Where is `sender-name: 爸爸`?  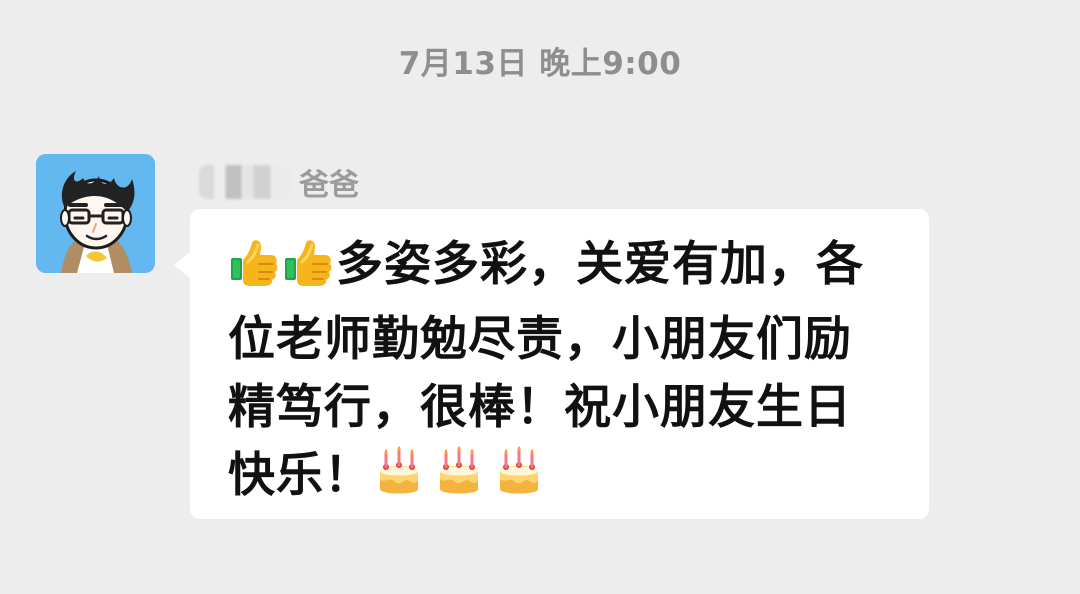 sender-name: 爸爸 is located at coordinates (279, 182).